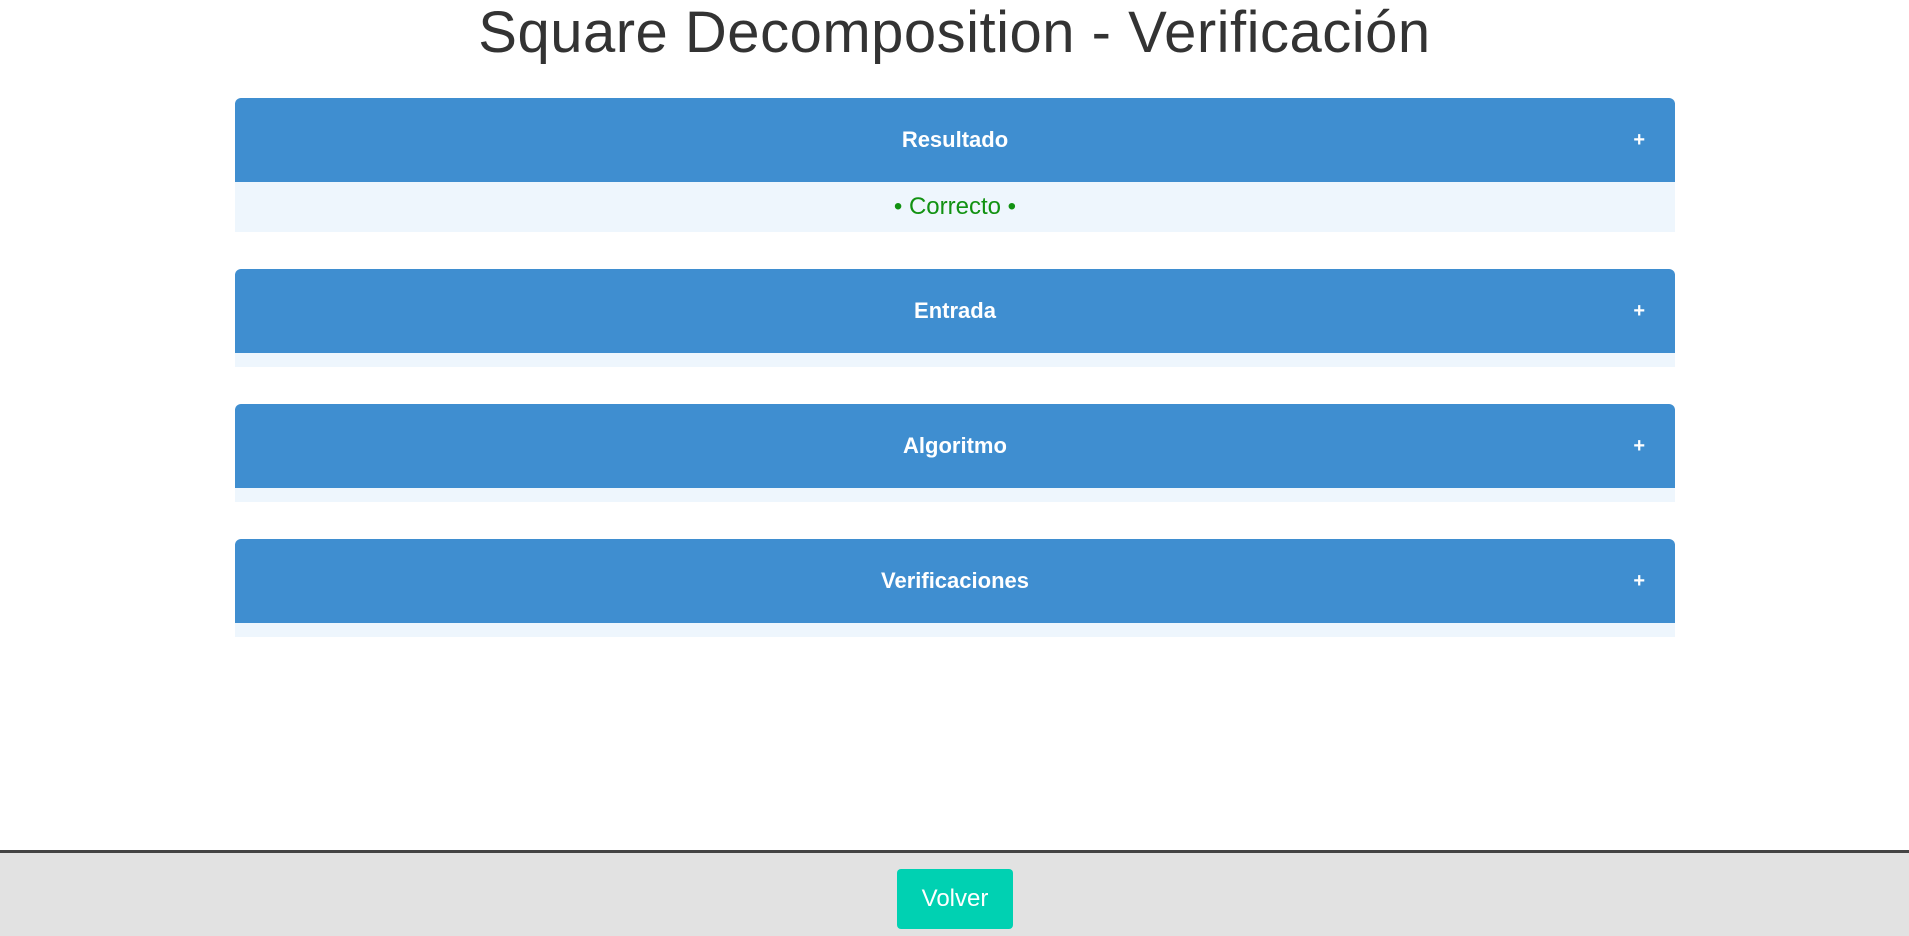 This screenshot has height=936, width=1909. I want to click on section-header-entrada: Entrada +, so click(955, 311).